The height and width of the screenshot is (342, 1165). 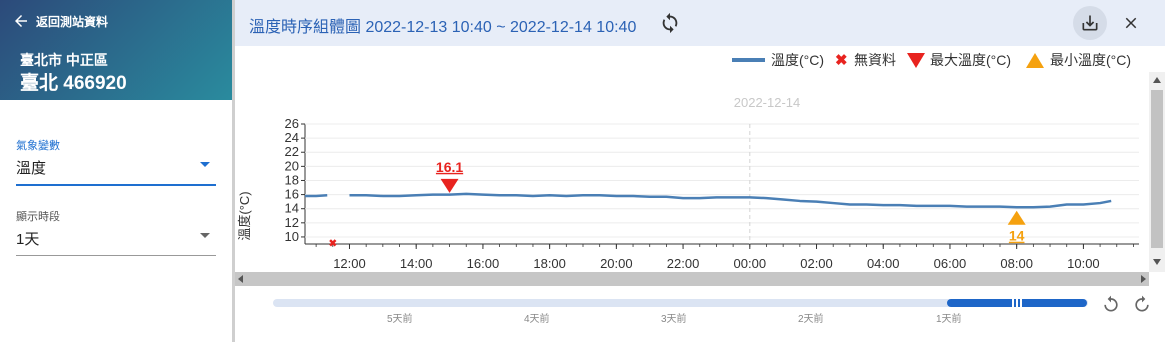 I want to click on range-label-5d: 5天前, so click(x=400, y=319).